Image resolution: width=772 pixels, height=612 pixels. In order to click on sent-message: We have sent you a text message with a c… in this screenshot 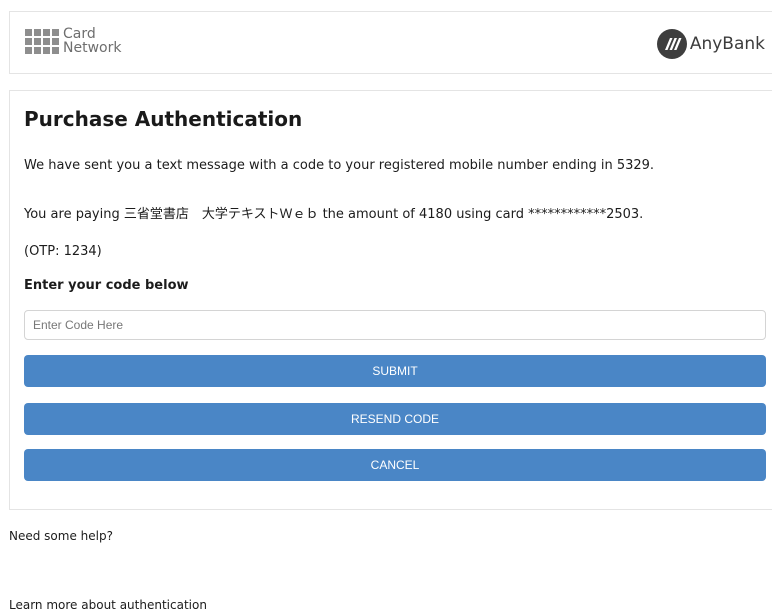, I will do `click(339, 165)`.